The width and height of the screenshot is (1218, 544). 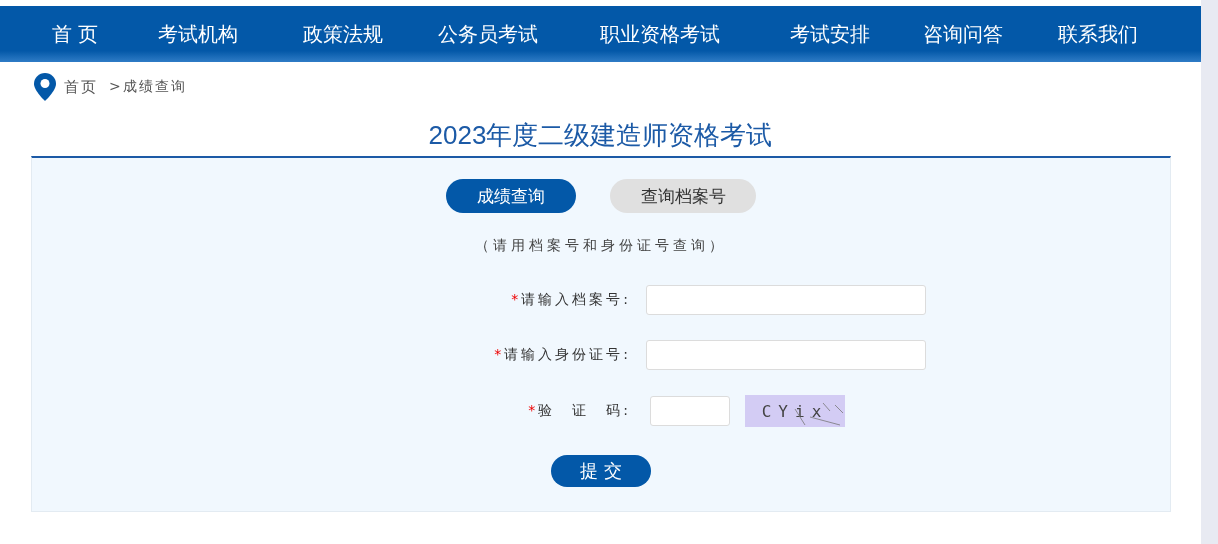 What do you see at coordinates (830, 34) in the screenshot?
I see `nav-link: 考试安排` at bounding box center [830, 34].